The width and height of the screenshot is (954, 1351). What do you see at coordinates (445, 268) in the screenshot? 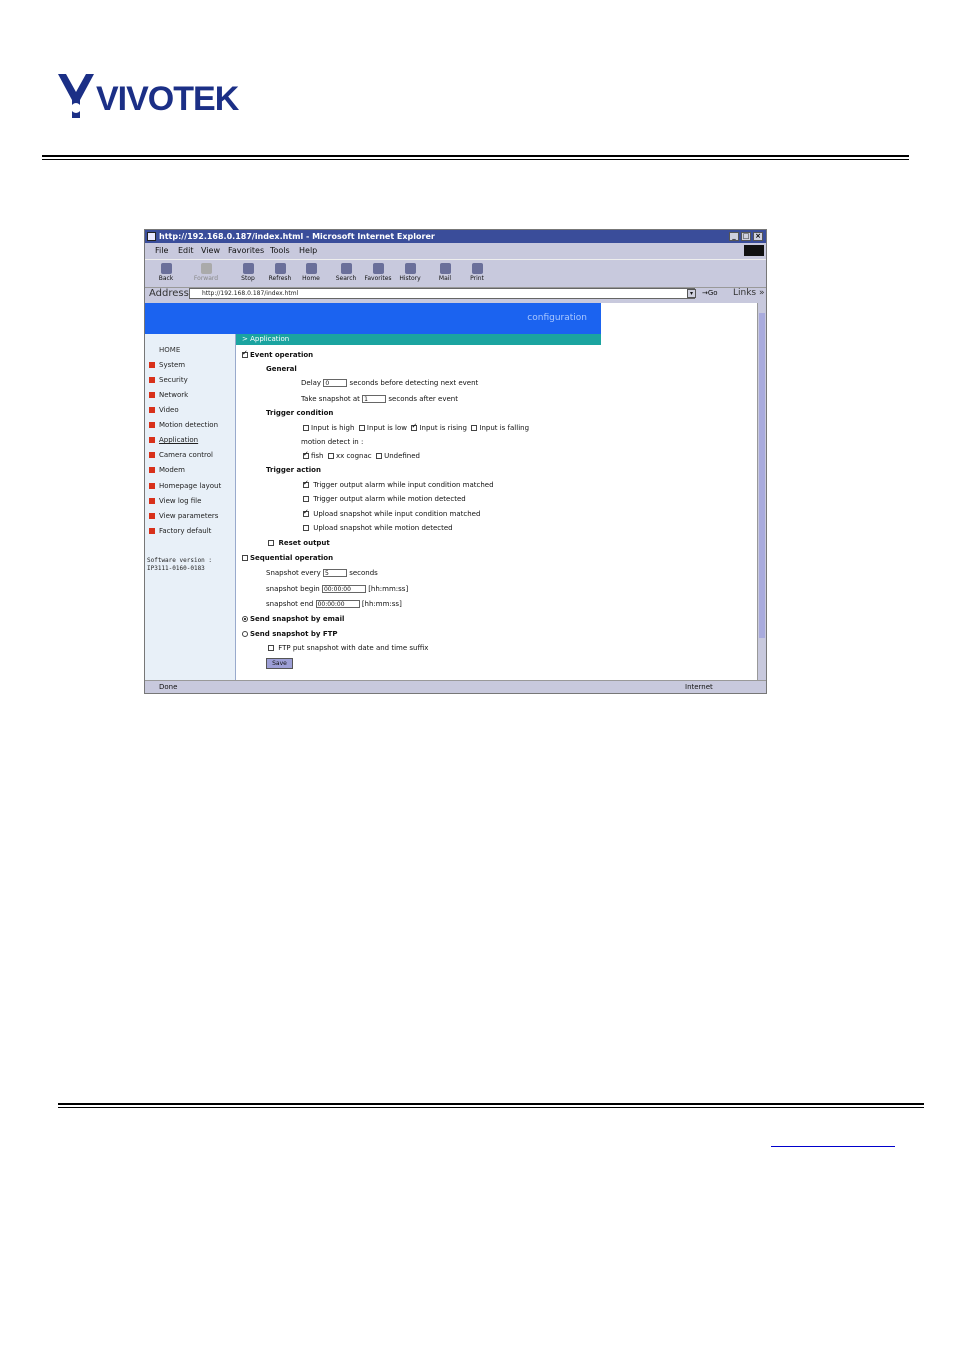
I see `mail-icon` at bounding box center [445, 268].